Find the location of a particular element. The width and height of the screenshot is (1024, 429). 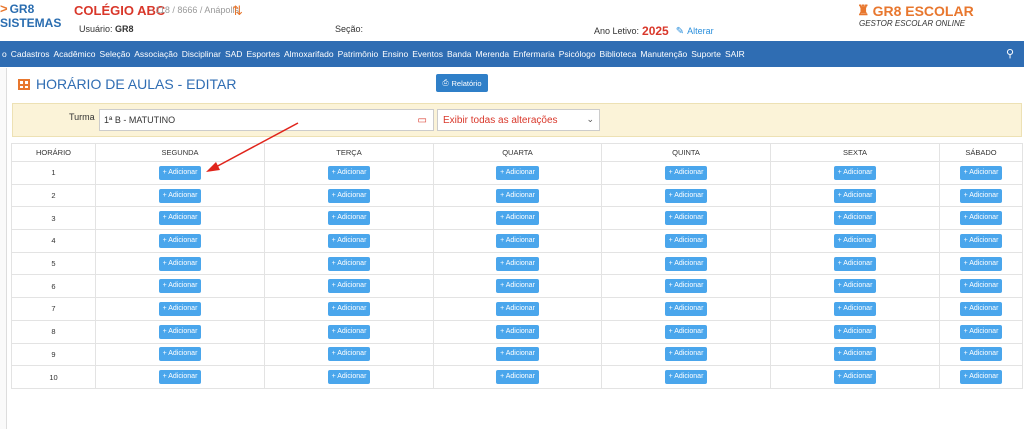

nav-item: Acadêmico is located at coordinates (74, 54).